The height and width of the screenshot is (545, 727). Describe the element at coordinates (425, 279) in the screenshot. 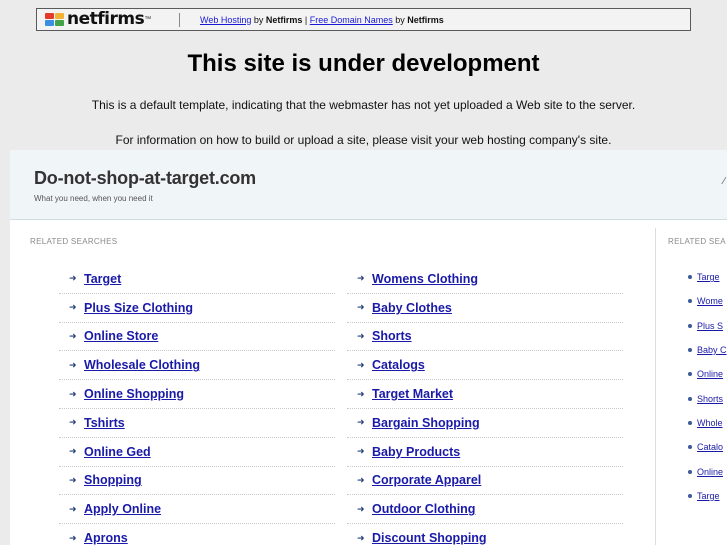

I see `related-link: Womens Clothing` at that location.